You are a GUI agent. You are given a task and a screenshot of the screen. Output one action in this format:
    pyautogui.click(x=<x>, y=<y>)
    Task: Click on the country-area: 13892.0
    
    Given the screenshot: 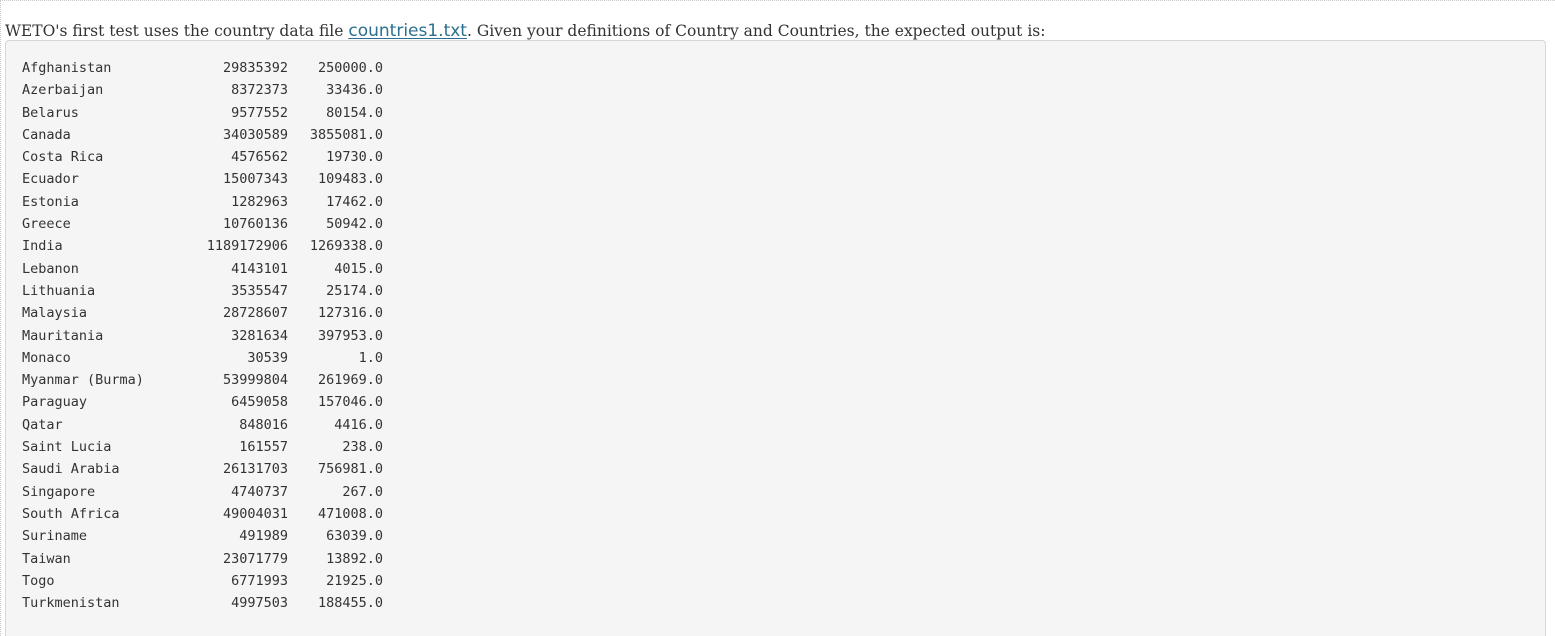 What is the action you would take?
    pyautogui.click(x=354, y=558)
    